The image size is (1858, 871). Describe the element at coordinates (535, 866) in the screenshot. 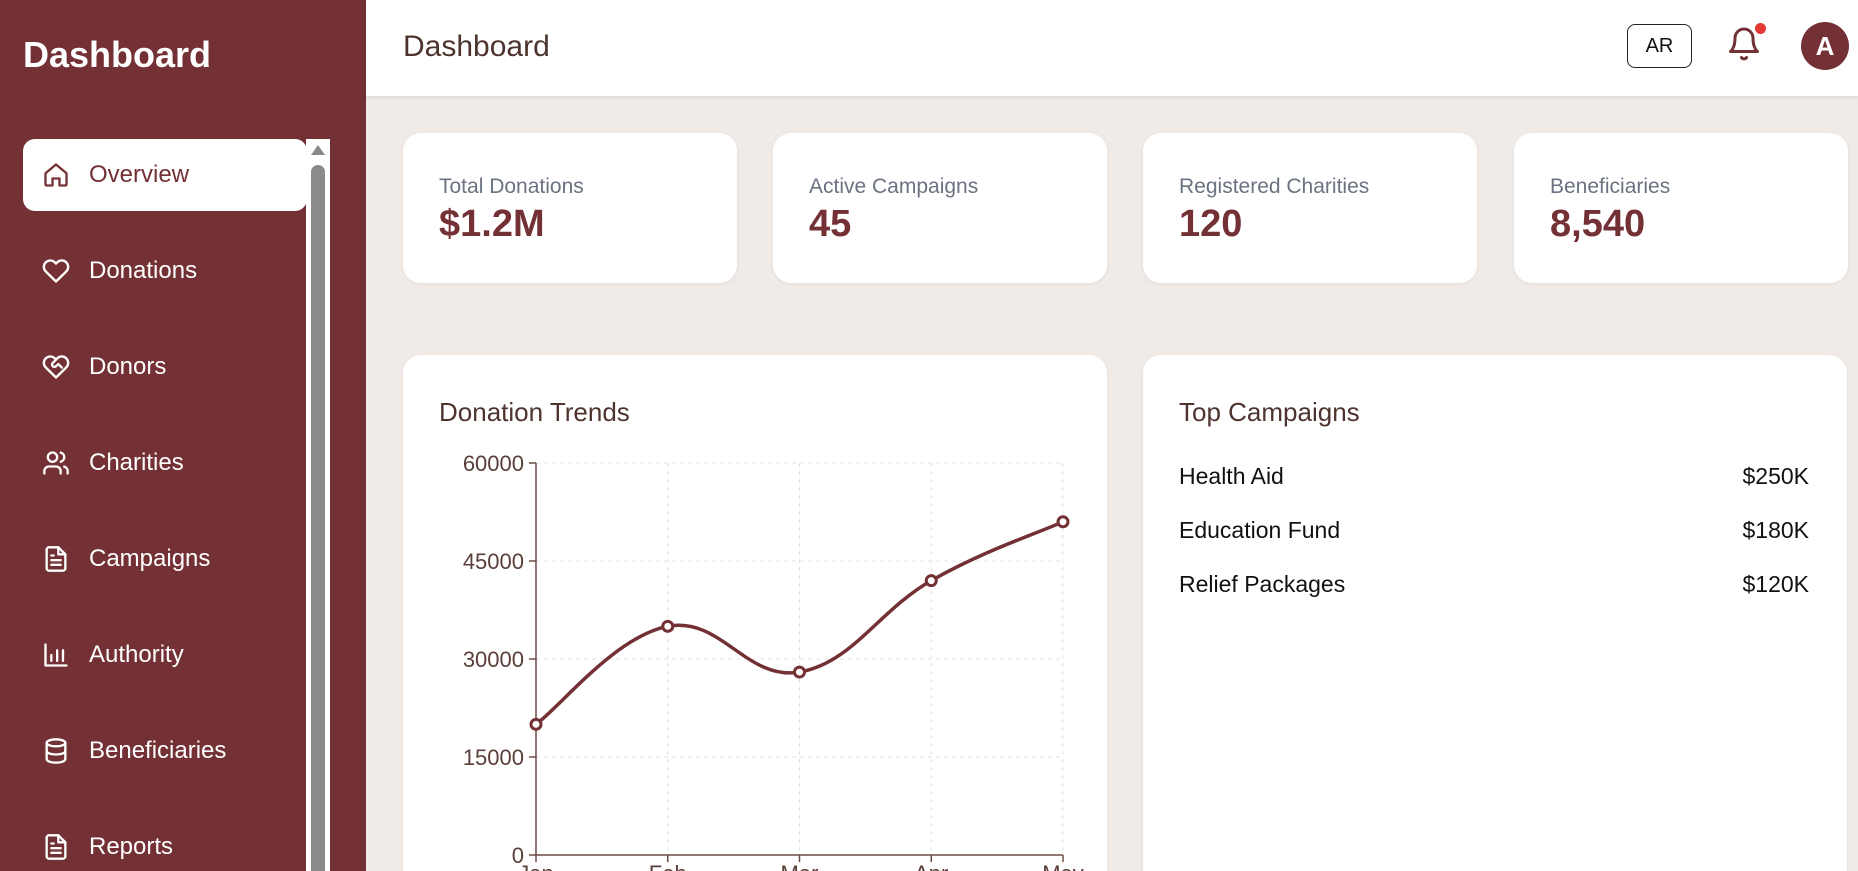

I see `x-tick-label: Jan` at that location.